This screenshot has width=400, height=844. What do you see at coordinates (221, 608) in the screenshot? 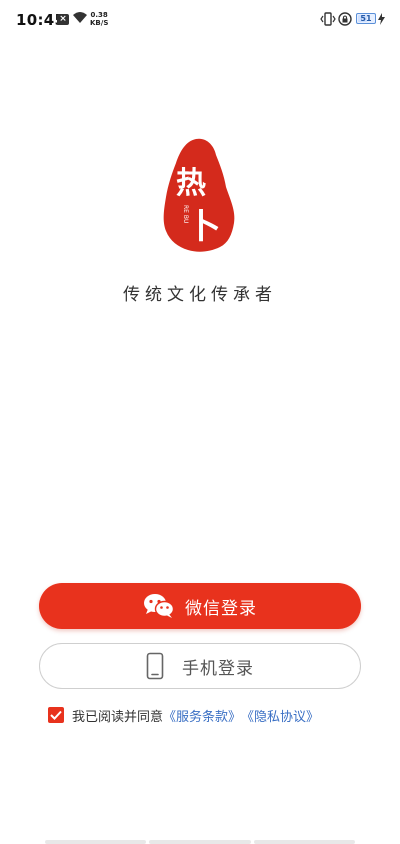
I see `wechat-login-label: 微信登录` at bounding box center [221, 608].